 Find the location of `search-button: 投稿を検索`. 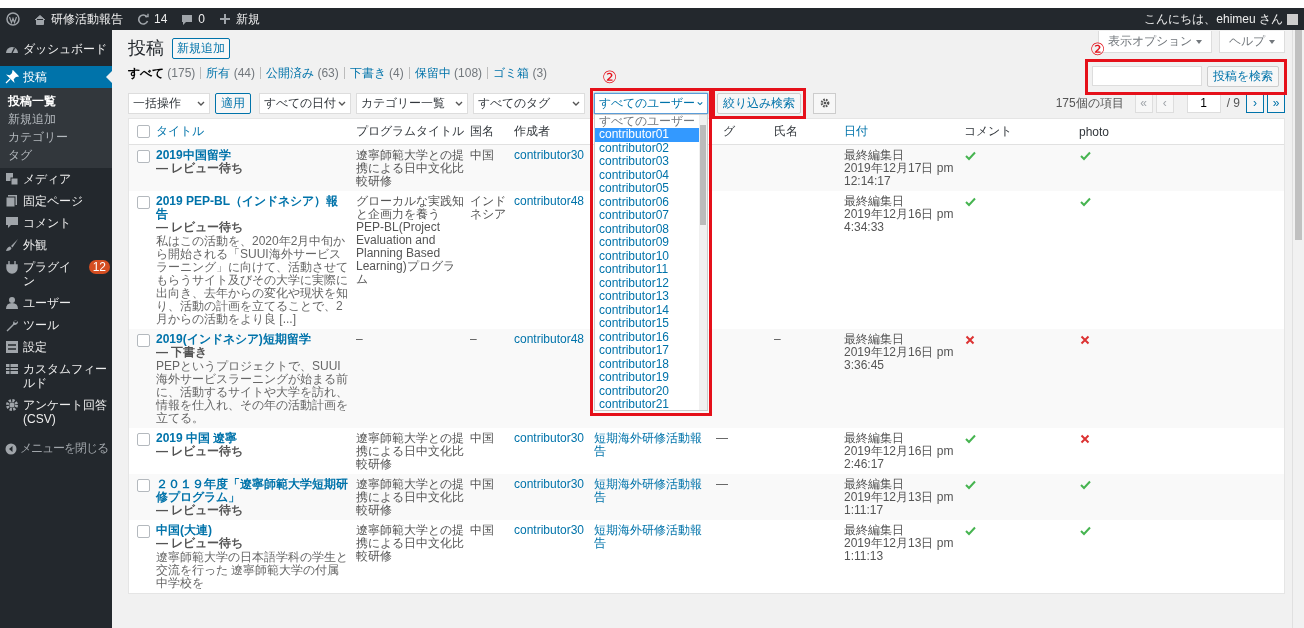

search-button: 投稿を検索 is located at coordinates (1243, 76).